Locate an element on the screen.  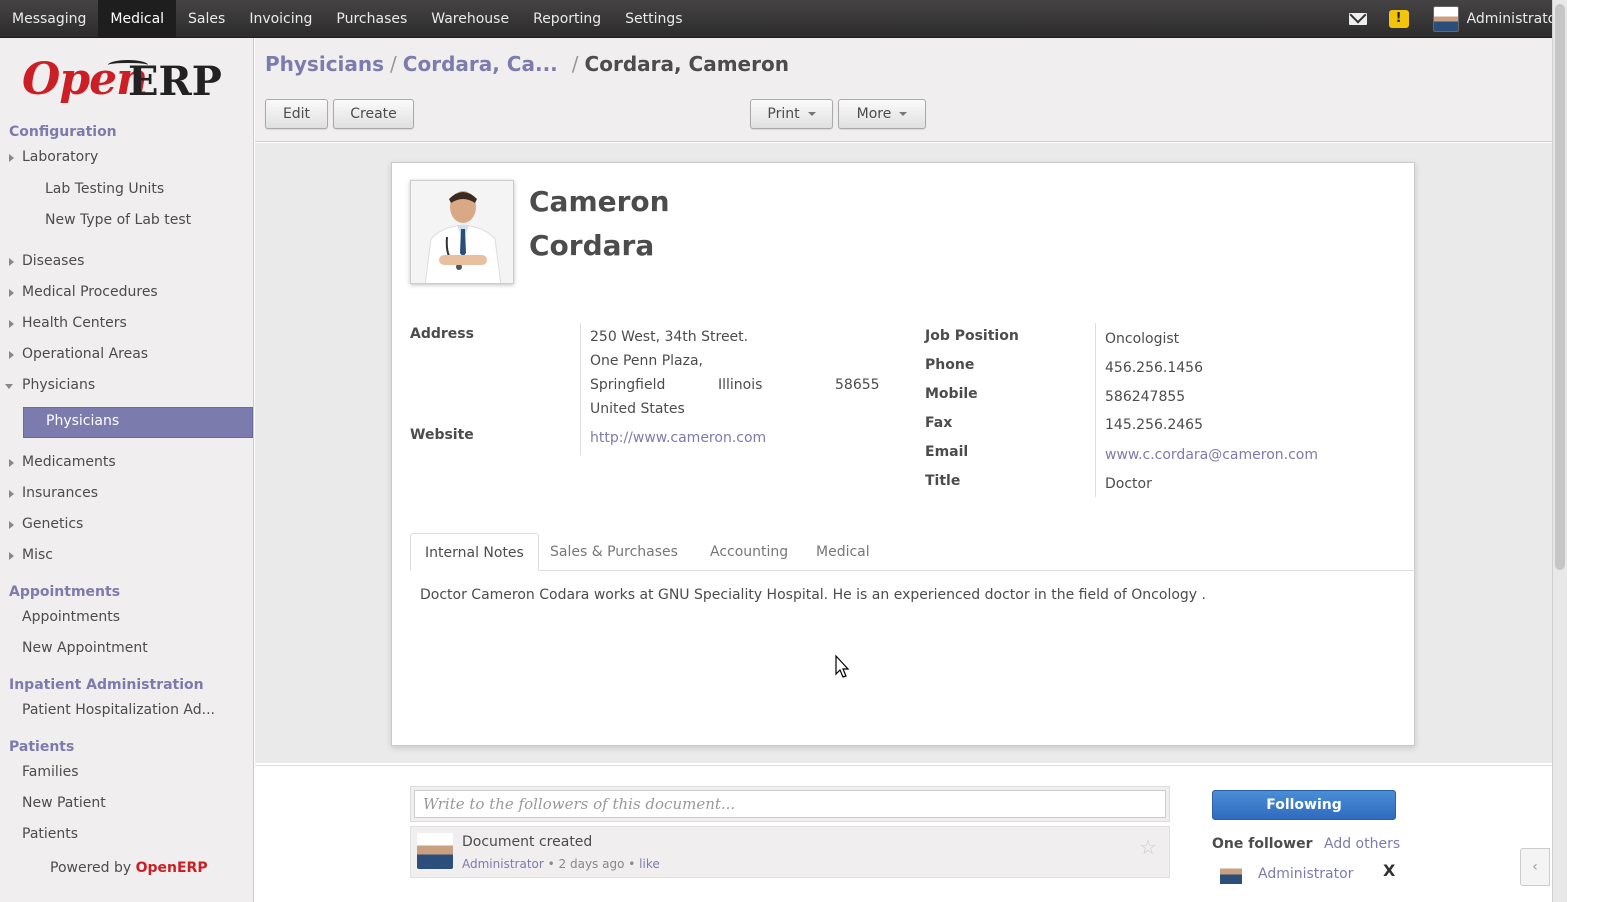
sidebar-item-physicians-group: Physicians is located at coordinates (58, 385).